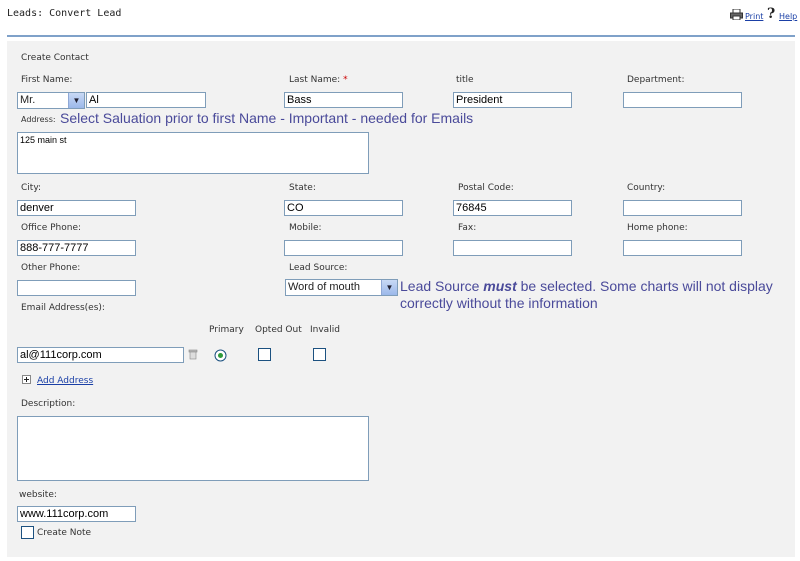  I want to click on printer-icon, so click(736, 14).